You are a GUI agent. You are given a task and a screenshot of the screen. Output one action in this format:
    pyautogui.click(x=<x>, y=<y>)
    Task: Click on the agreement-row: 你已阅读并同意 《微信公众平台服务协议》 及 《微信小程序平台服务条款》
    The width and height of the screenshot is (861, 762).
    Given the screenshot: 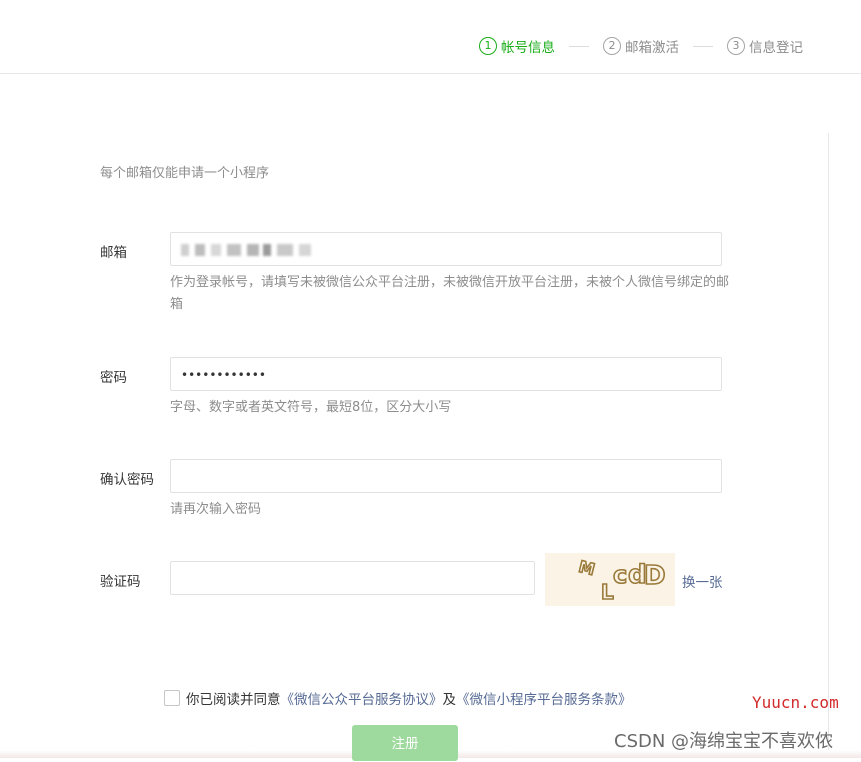 What is the action you would take?
    pyautogui.click(x=398, y=698)
    